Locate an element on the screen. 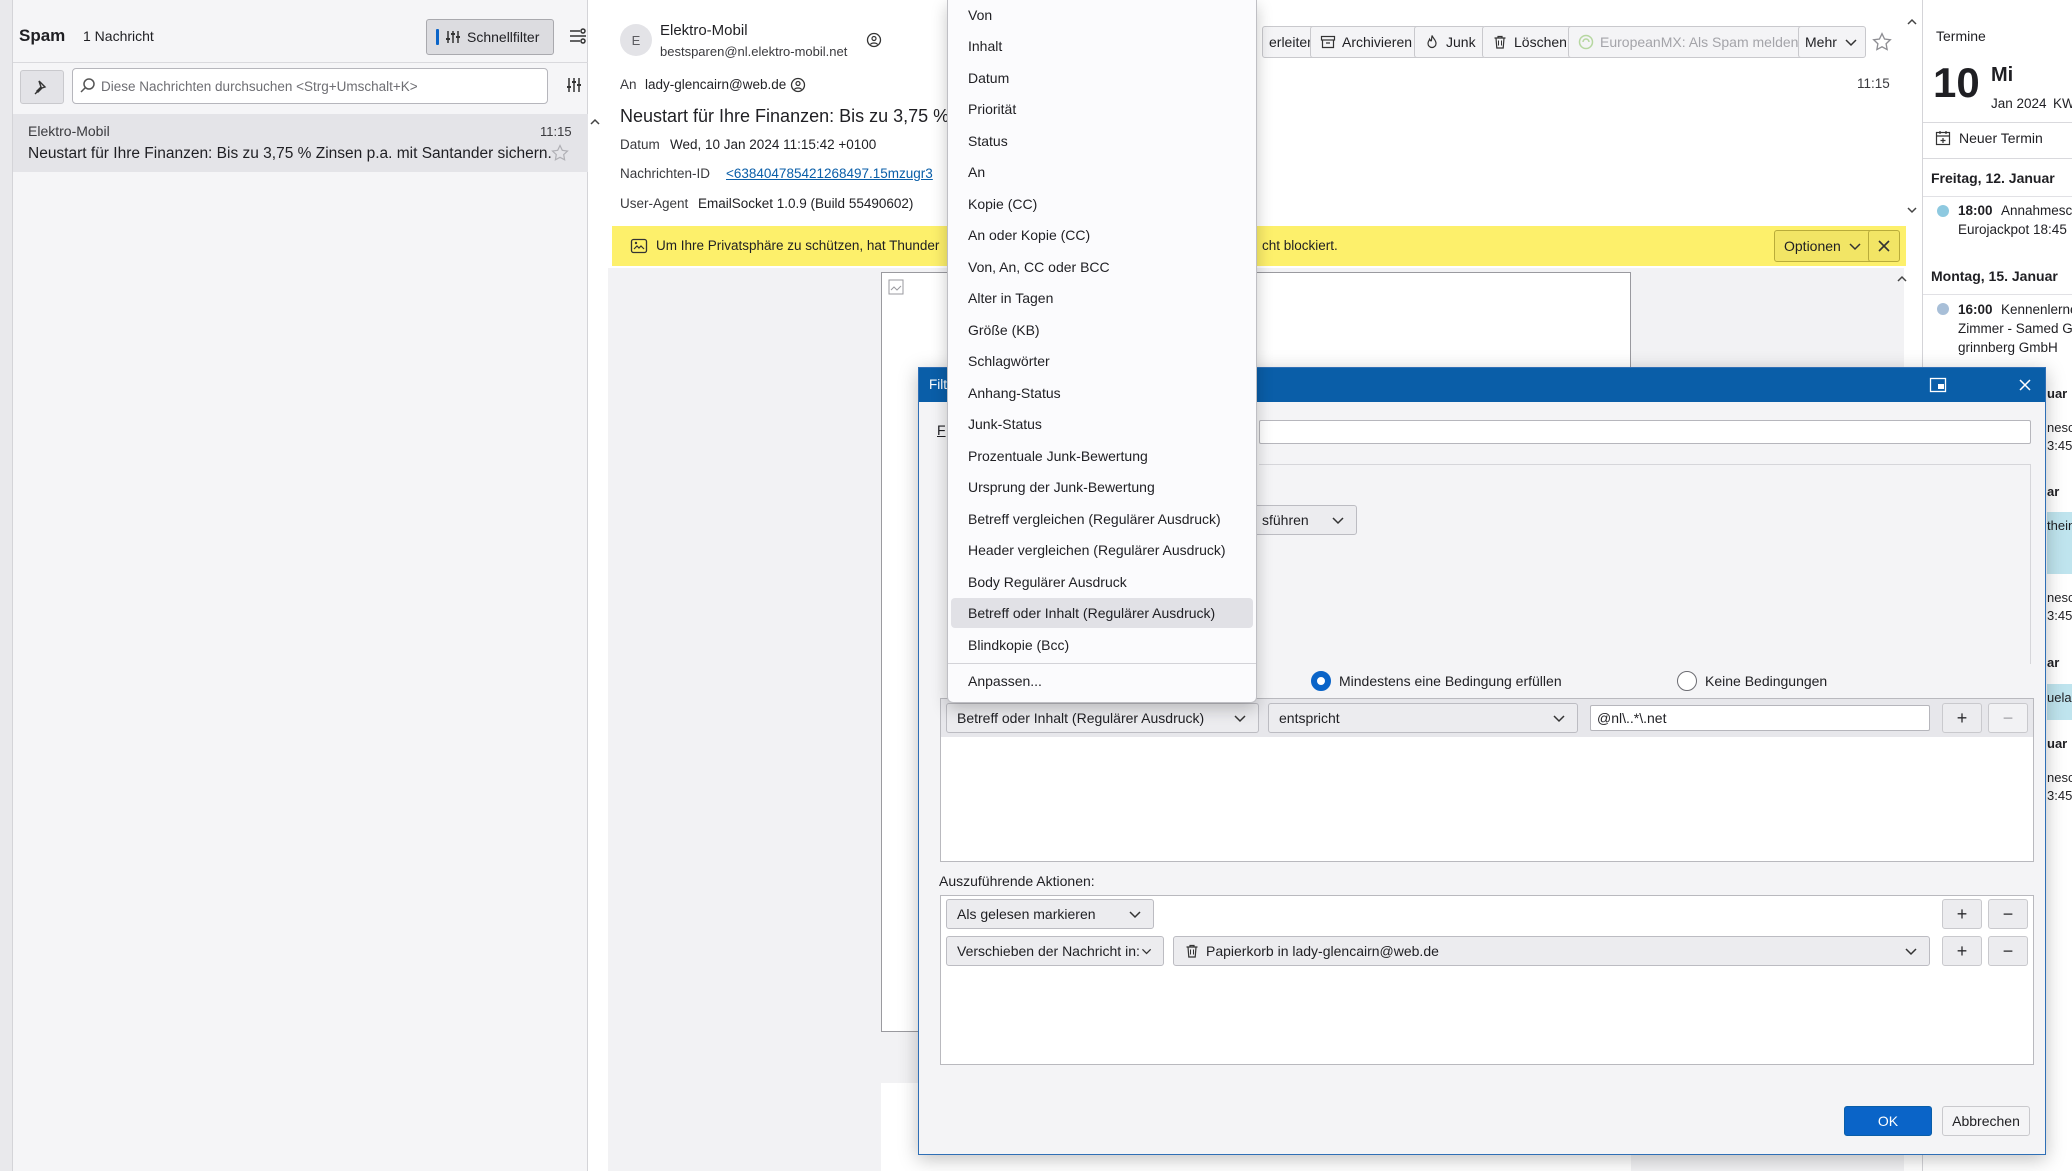  sliders-icon is located at coordinates (453, 37).